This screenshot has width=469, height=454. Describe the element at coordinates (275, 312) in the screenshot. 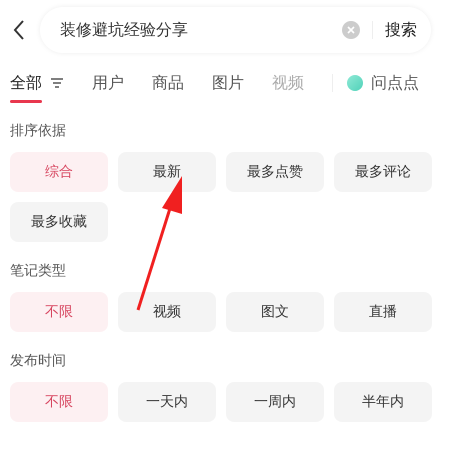

I see `option-chip: 图文` at that location.